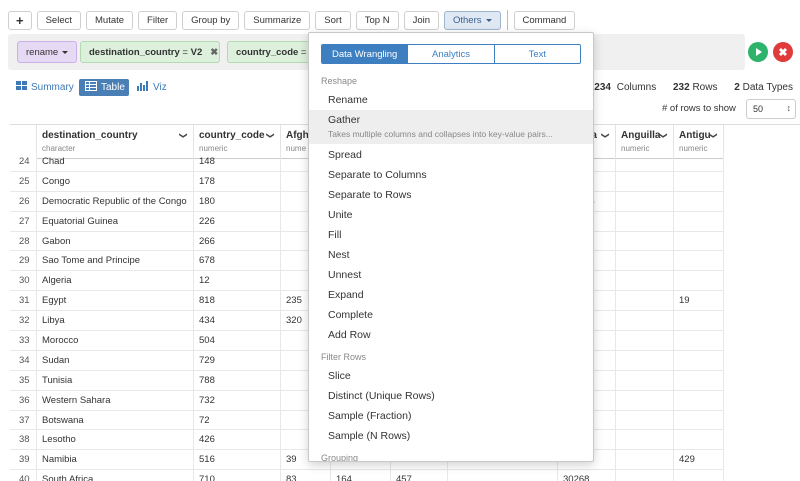 This screenshot has height=481, width=800. What do you see at coordinates (45, 87) in the screenshot?
I see `tab-summary: Summary` at bounding box center [45, 87].